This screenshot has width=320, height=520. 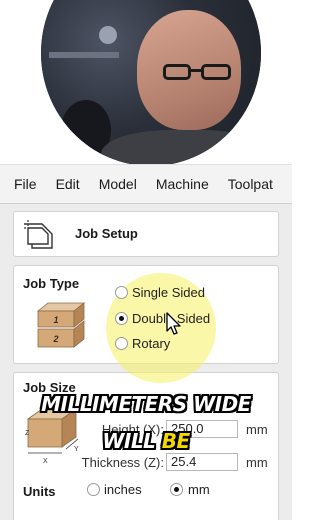 What do you see at coordinates (55, 339) in the screenshot?
I see `svg-text: 2` at bounding box center [55, 339].